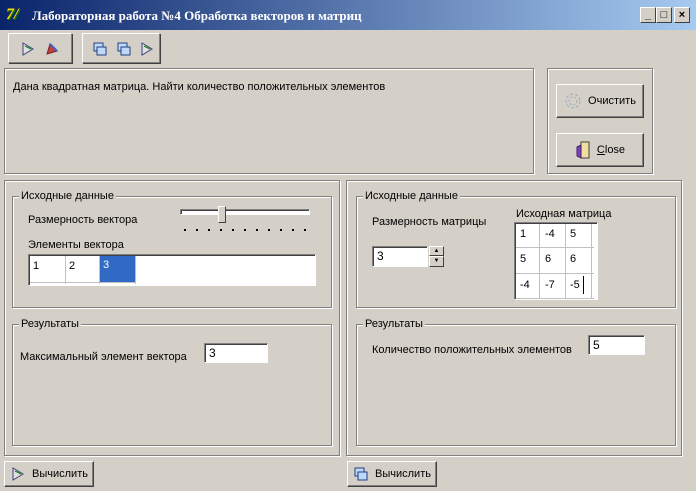  Describe the element at coordinates (611, 150) in the screenshot. I see `close-label: Close` at that location.